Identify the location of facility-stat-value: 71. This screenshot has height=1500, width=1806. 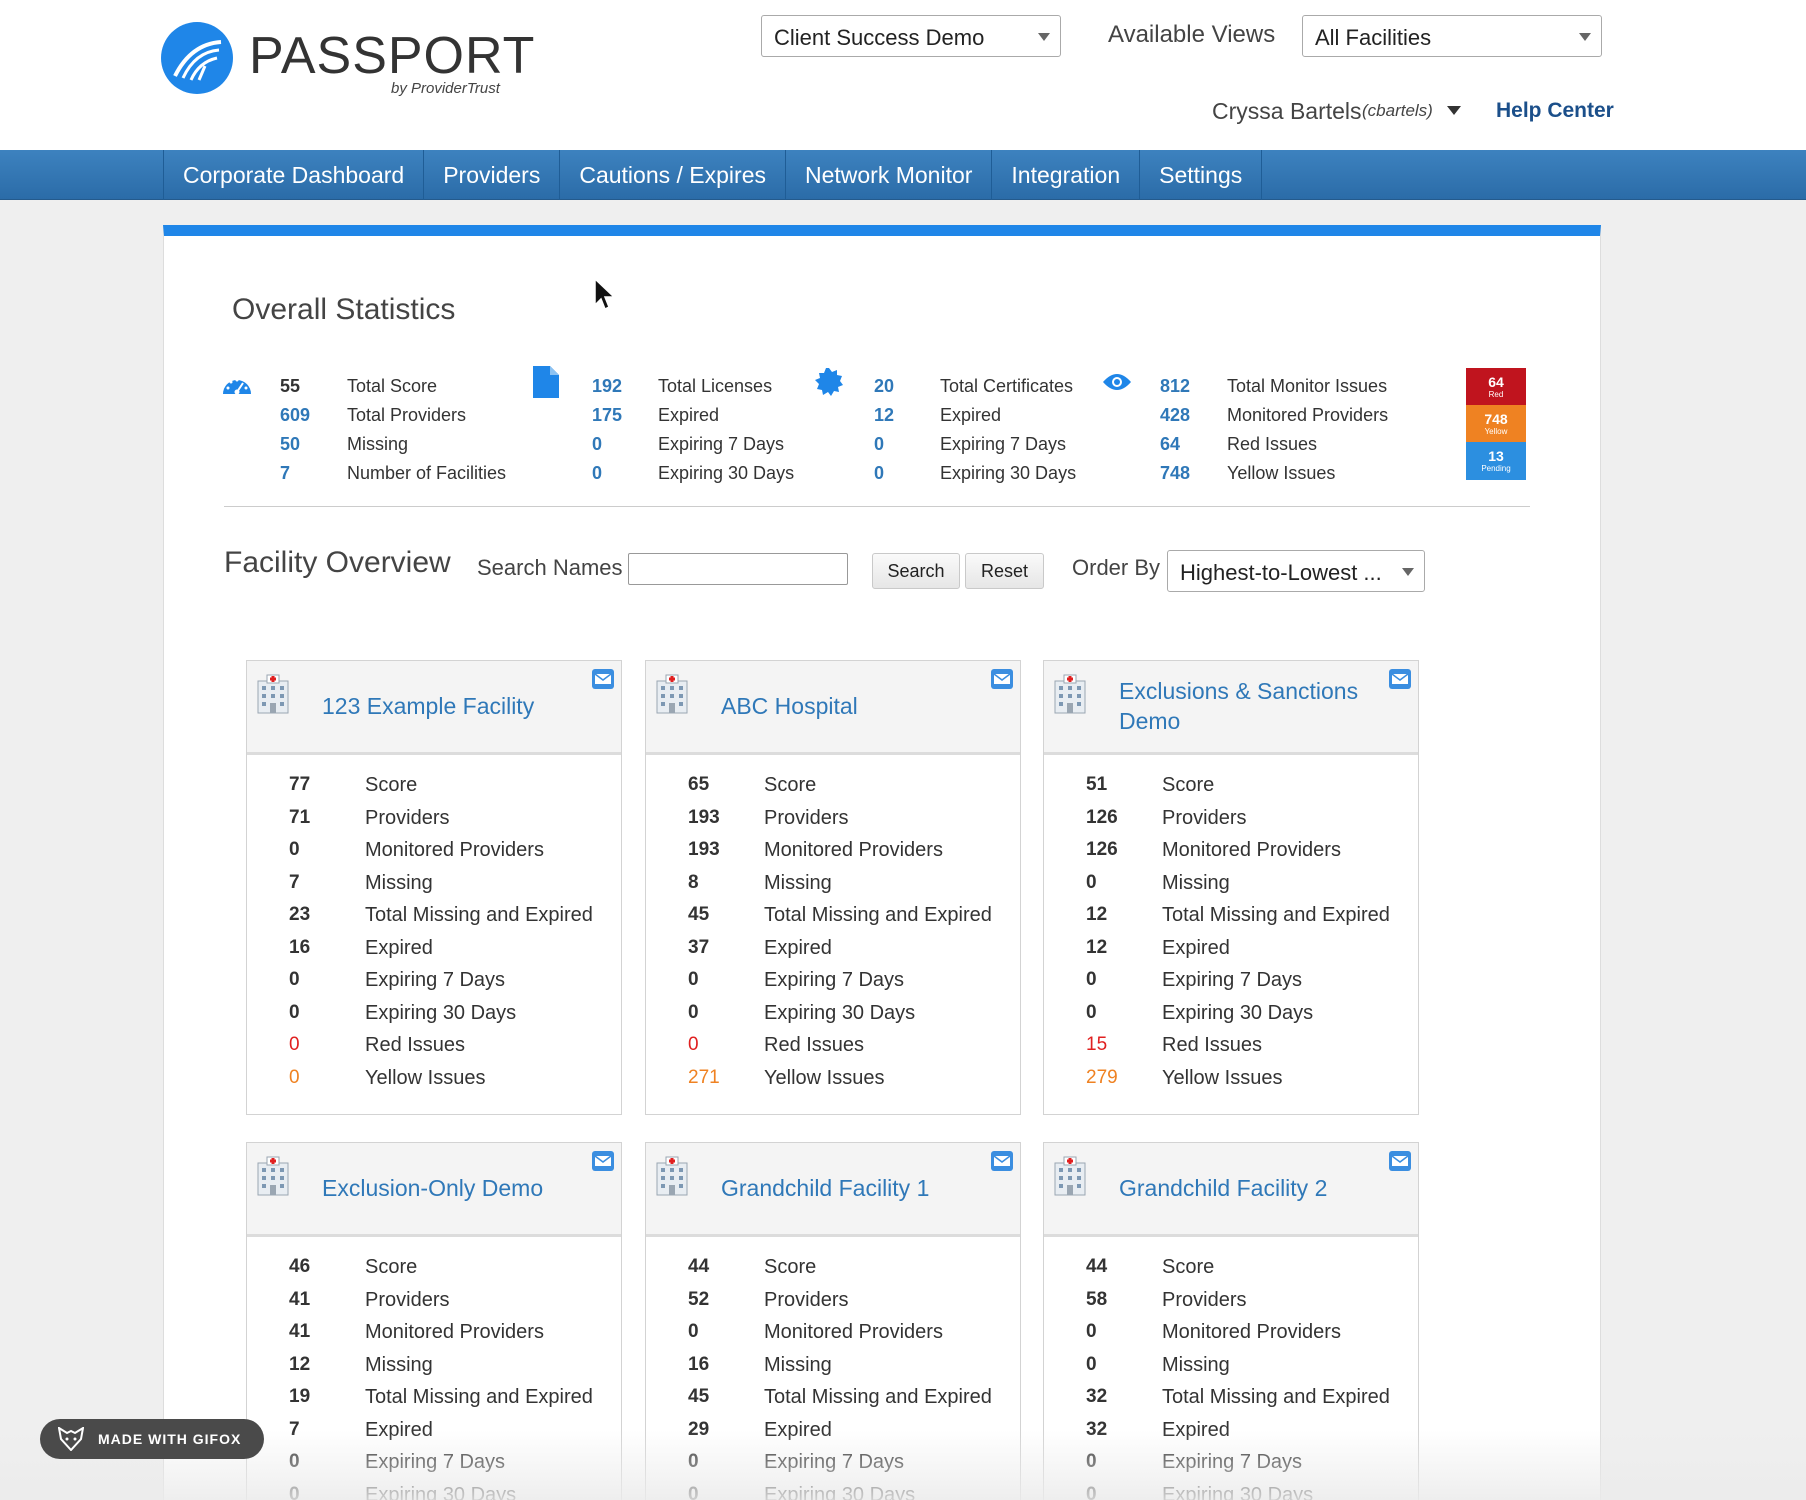
(299, 818).